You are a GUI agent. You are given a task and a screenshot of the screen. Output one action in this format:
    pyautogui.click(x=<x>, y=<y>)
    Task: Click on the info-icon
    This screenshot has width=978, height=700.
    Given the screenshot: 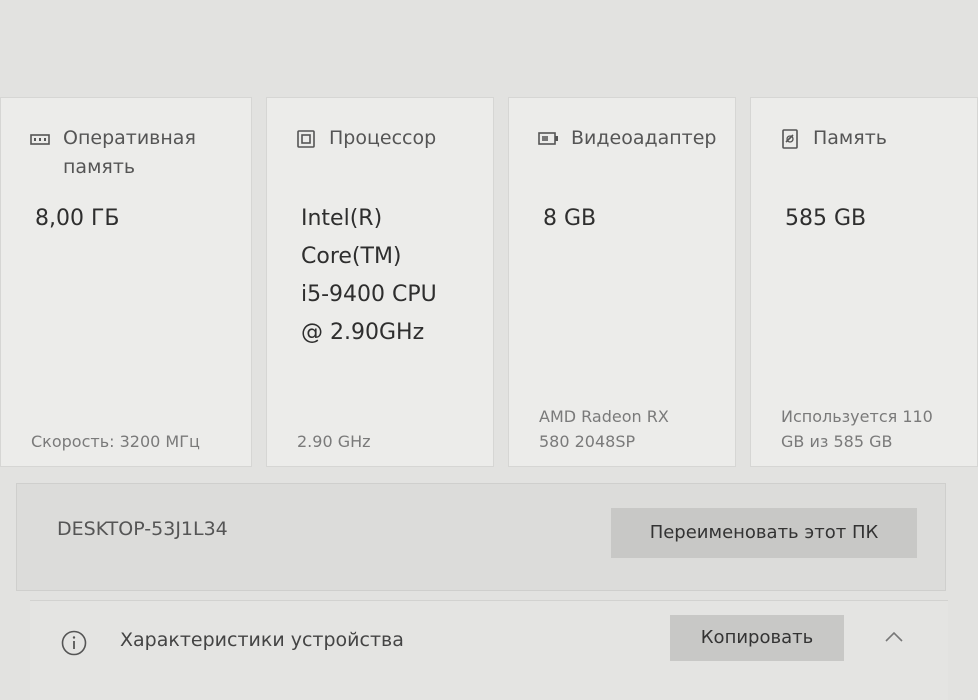 What is the action you would take?
    pyautogui.click(x=74, y=643)
    